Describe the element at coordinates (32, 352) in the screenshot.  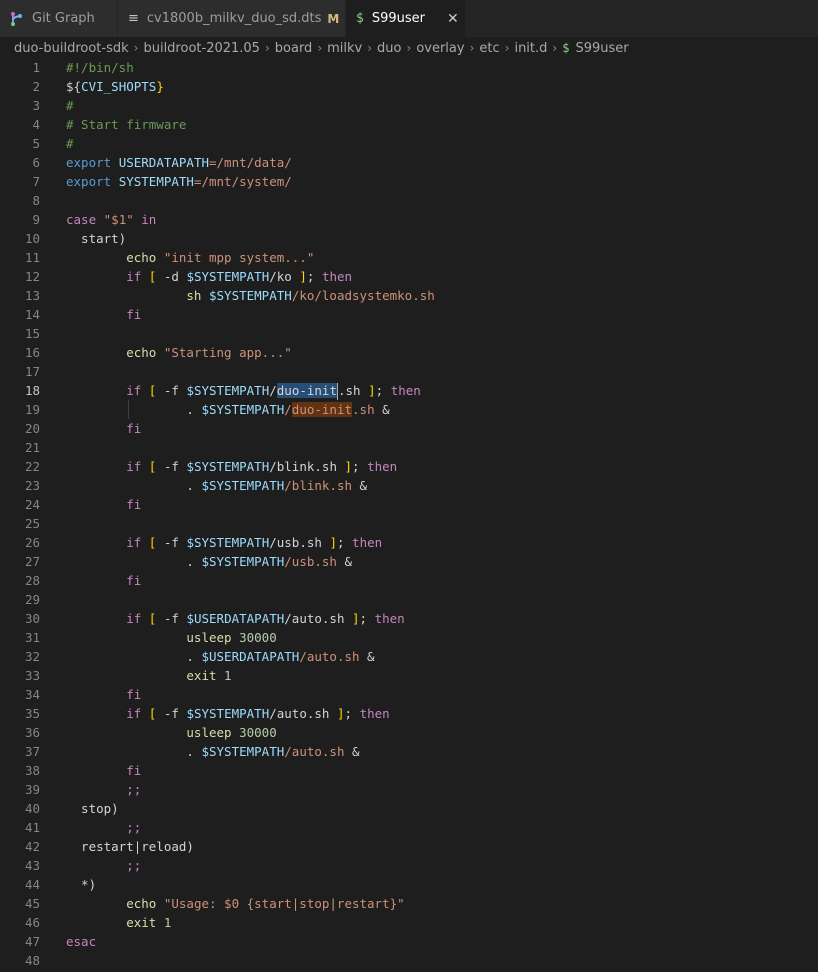
I see `line-number: 16` at that location.